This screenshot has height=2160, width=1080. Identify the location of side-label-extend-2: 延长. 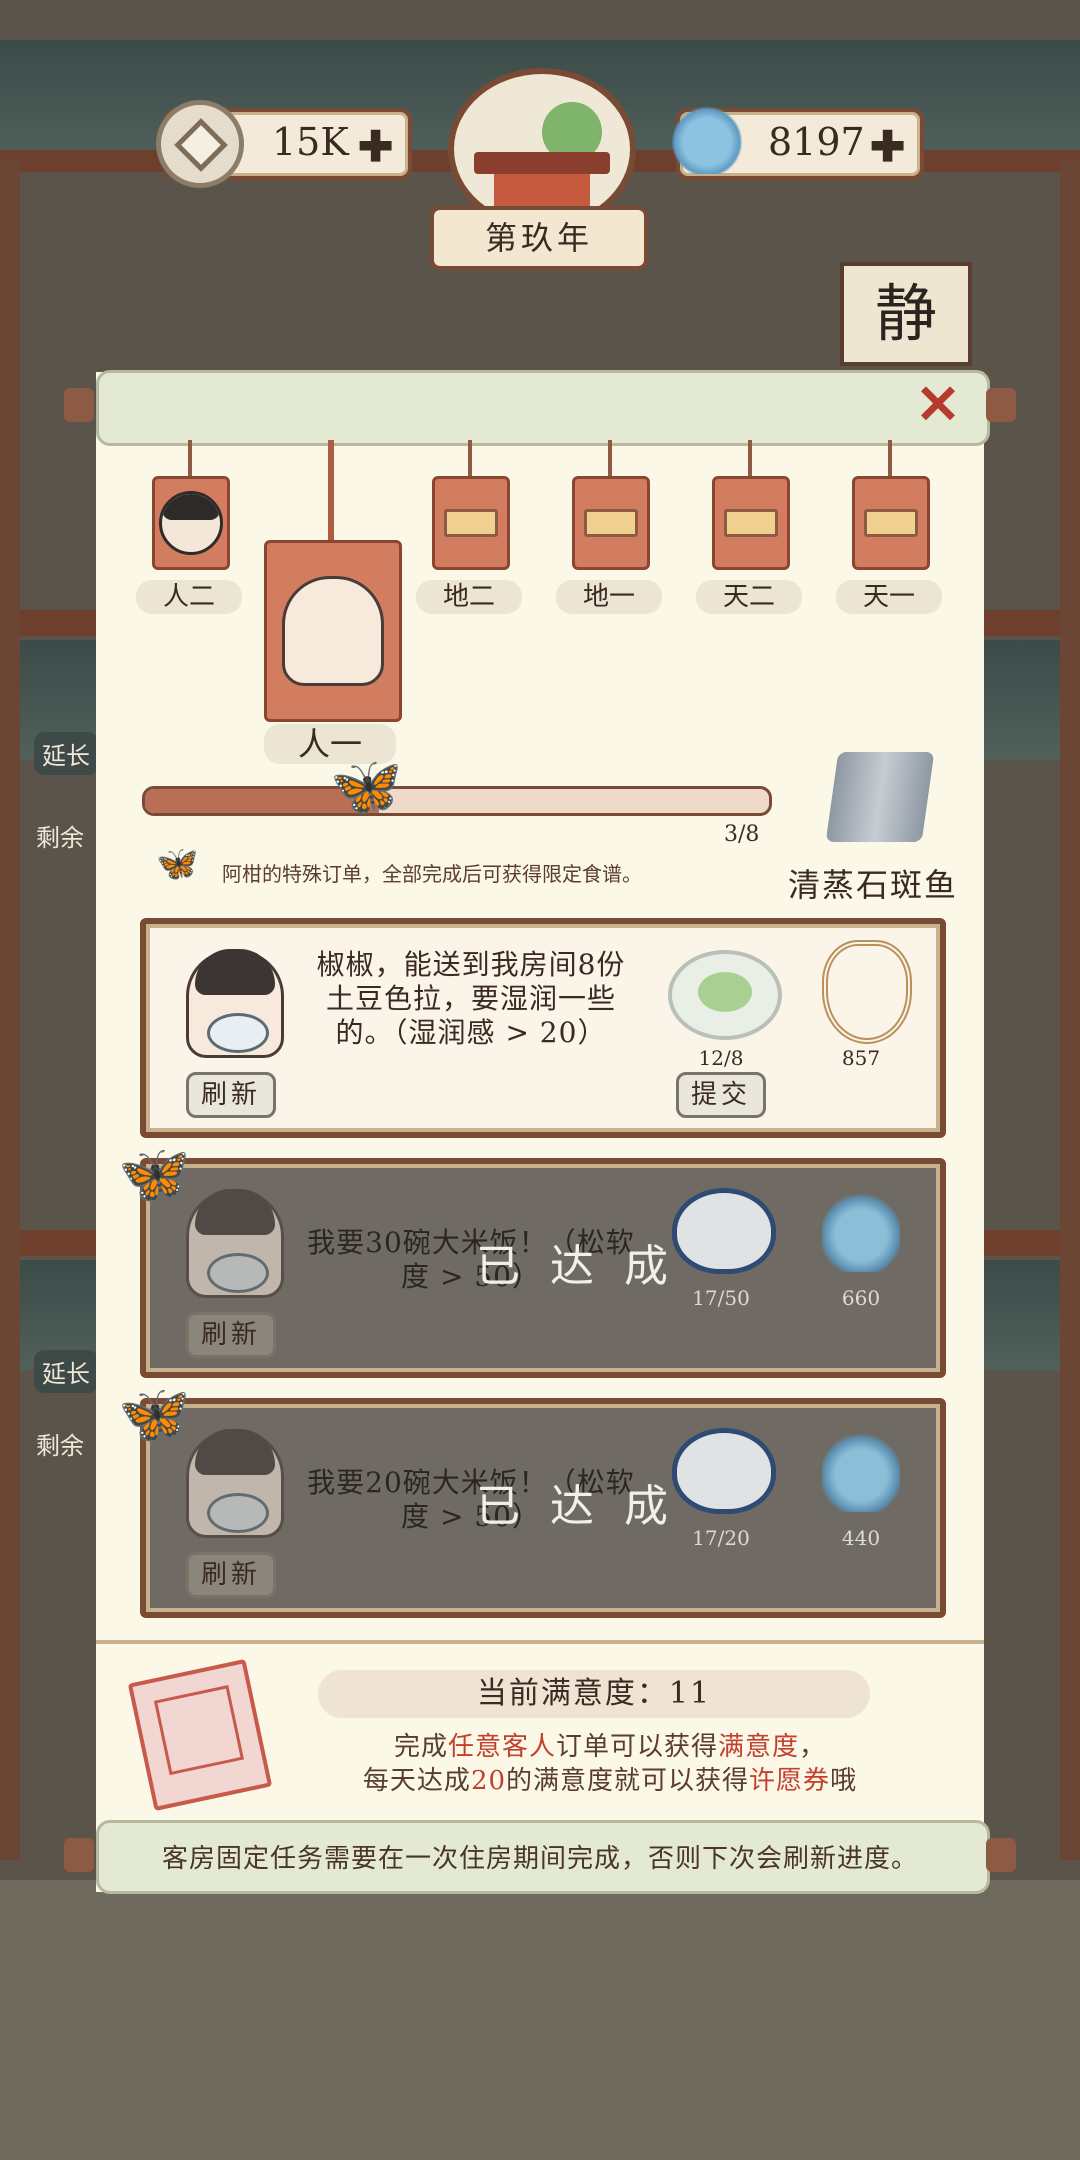
(66, 1371).